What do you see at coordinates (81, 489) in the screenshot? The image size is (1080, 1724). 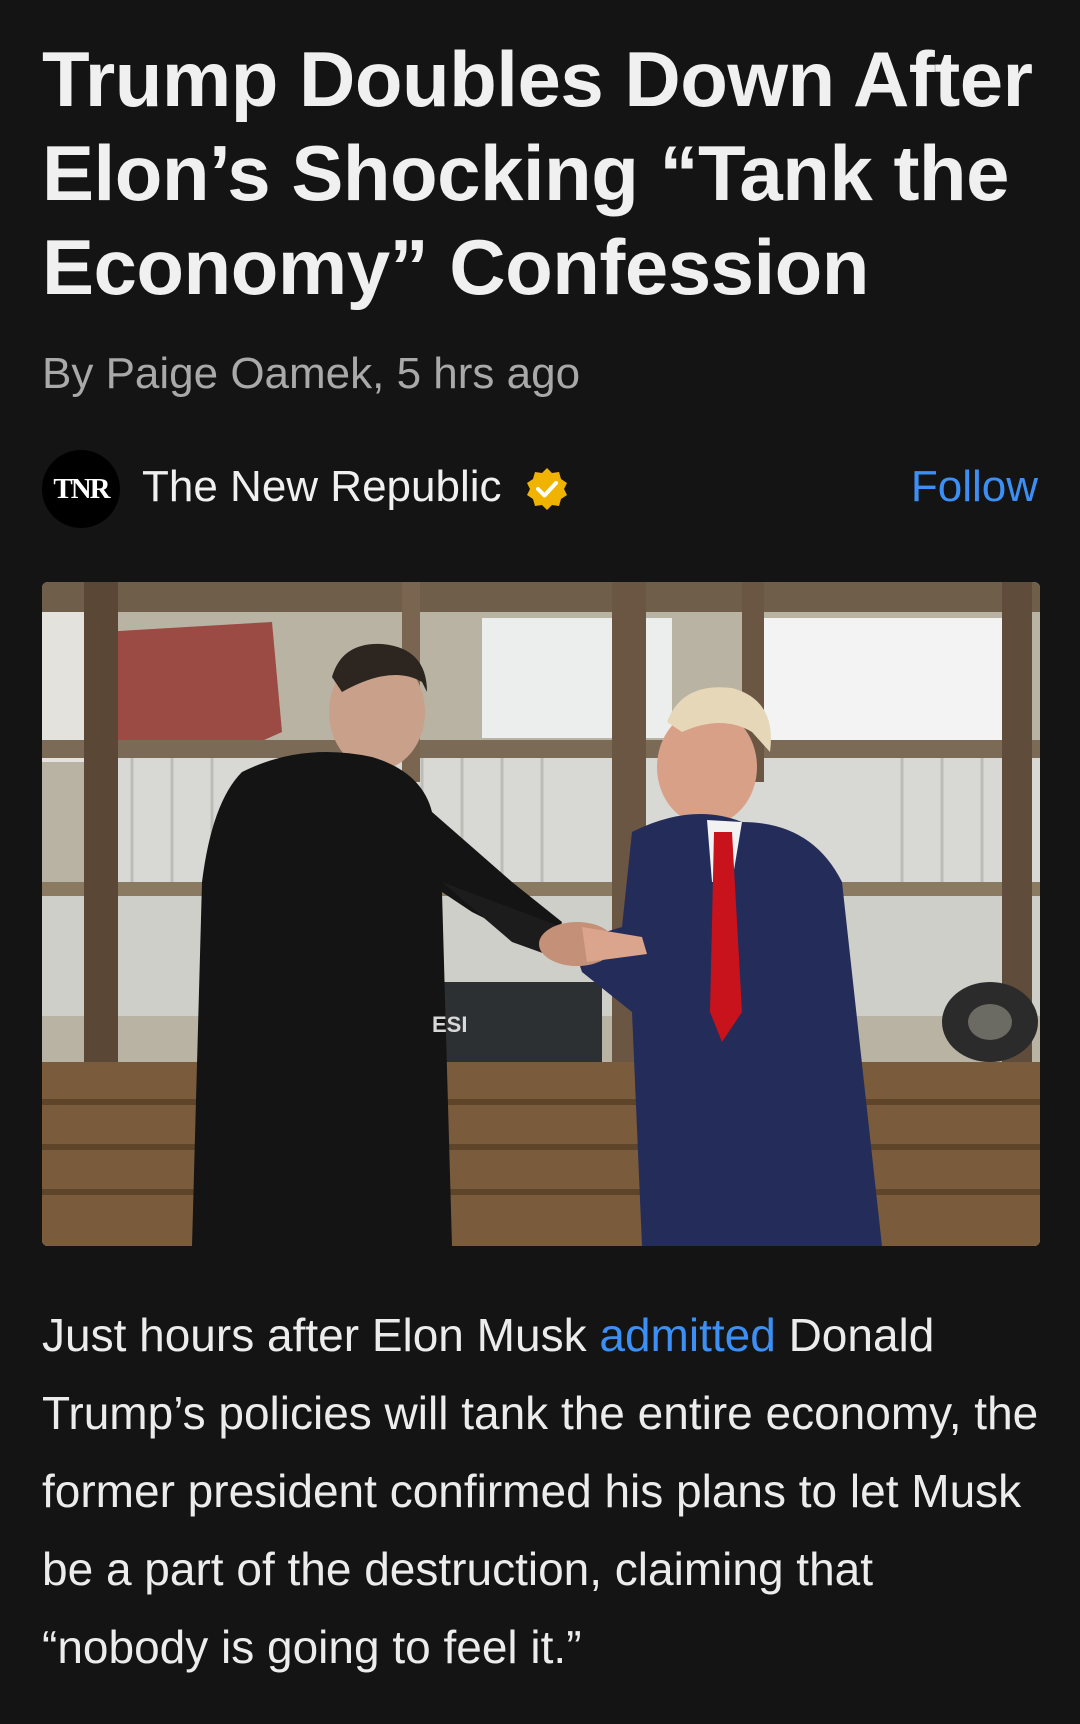 I see `publisher-logo: TNR` at bounding box center [81, 489].